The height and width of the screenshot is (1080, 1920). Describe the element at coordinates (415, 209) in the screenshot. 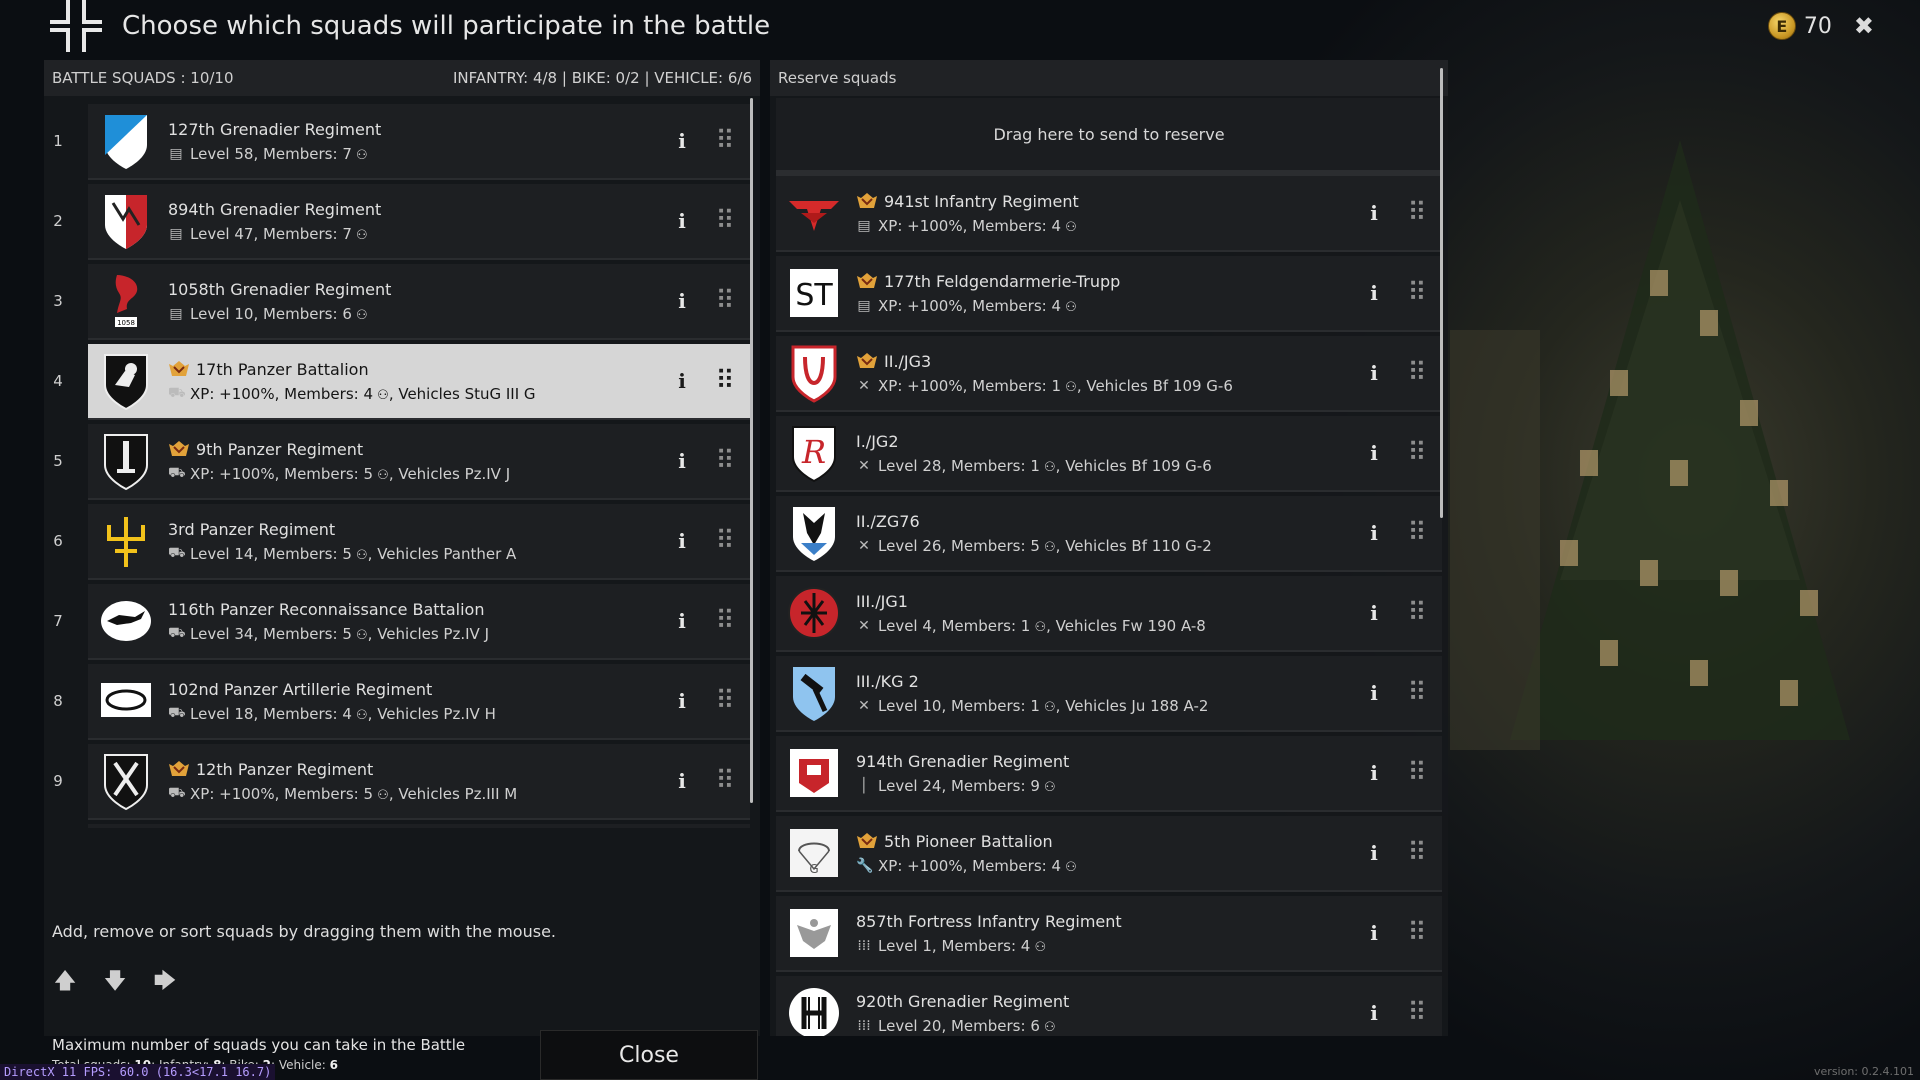

I see `squad-name-line: 894th Grenadier Regiment` at that location.